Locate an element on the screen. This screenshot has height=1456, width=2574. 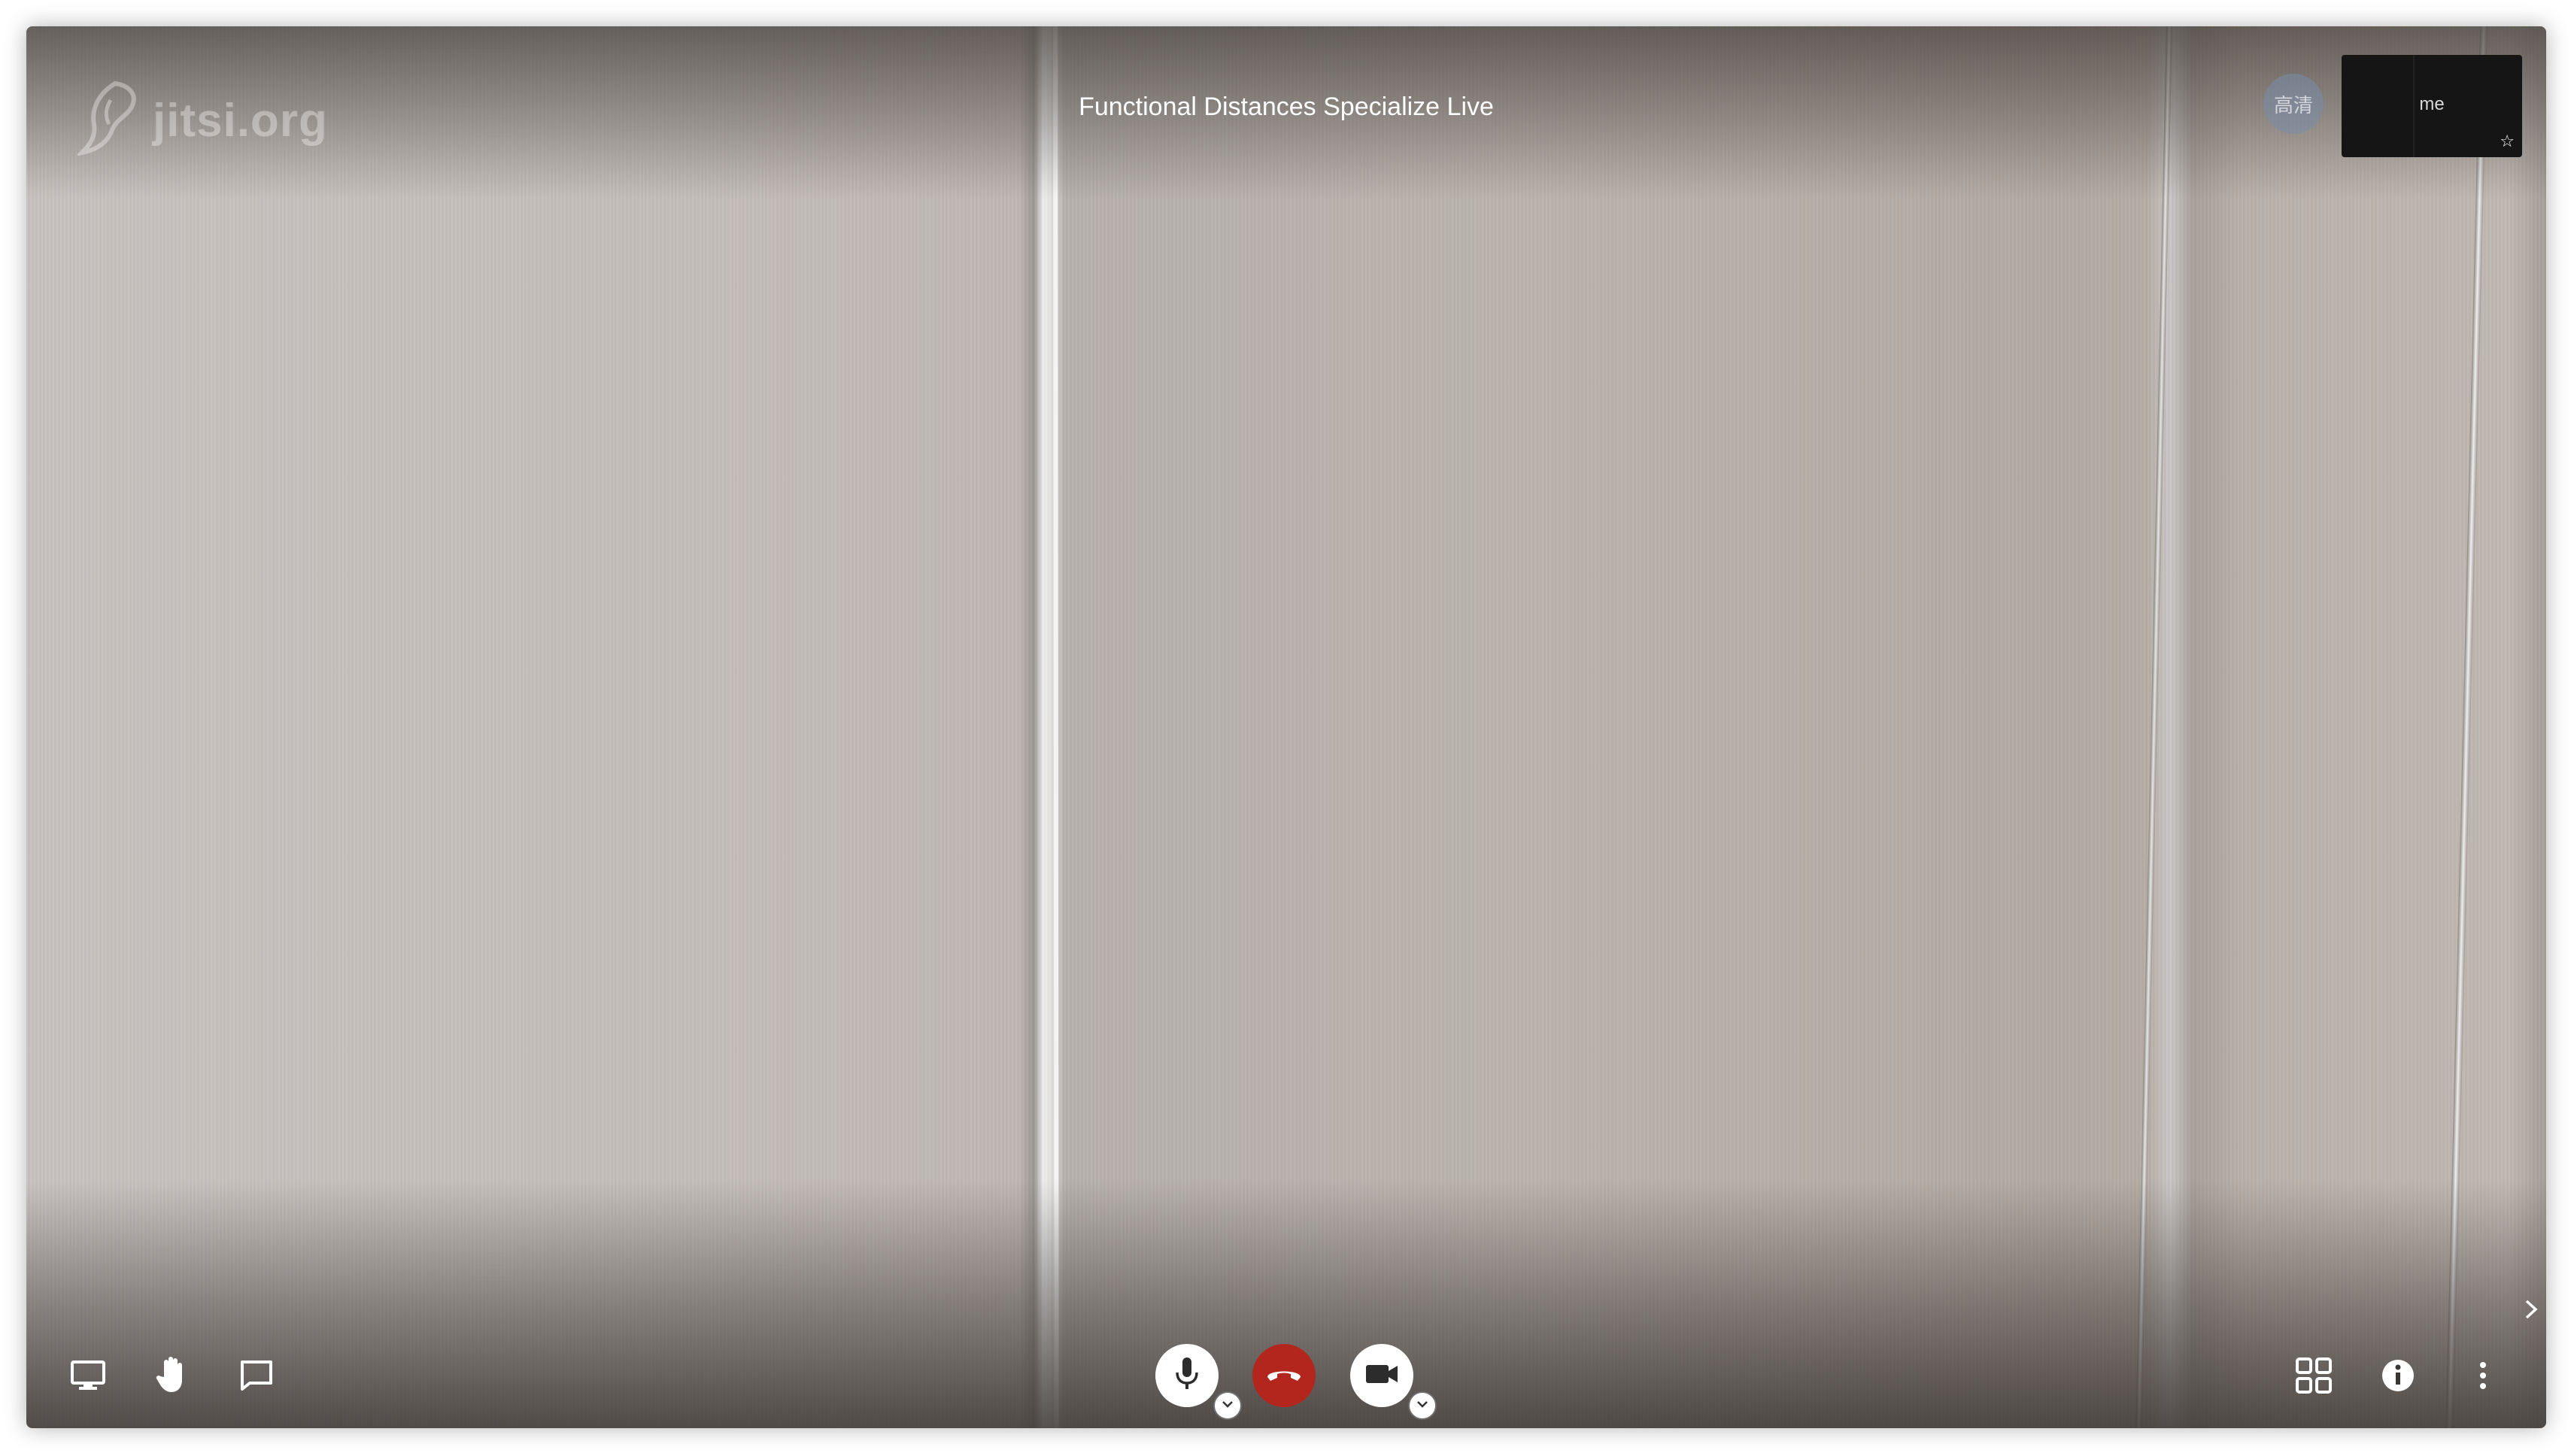
microphone-icon is located at coordinates (1187, 1376).